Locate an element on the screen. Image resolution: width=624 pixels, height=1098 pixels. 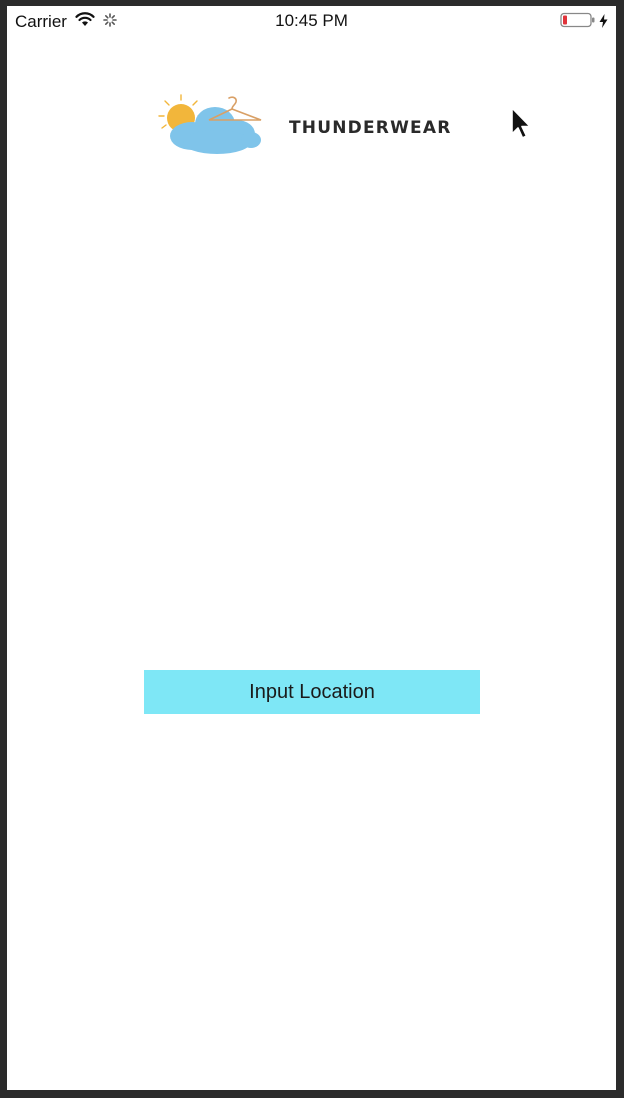
battery-low-icon is located at coordinates (578, 22).